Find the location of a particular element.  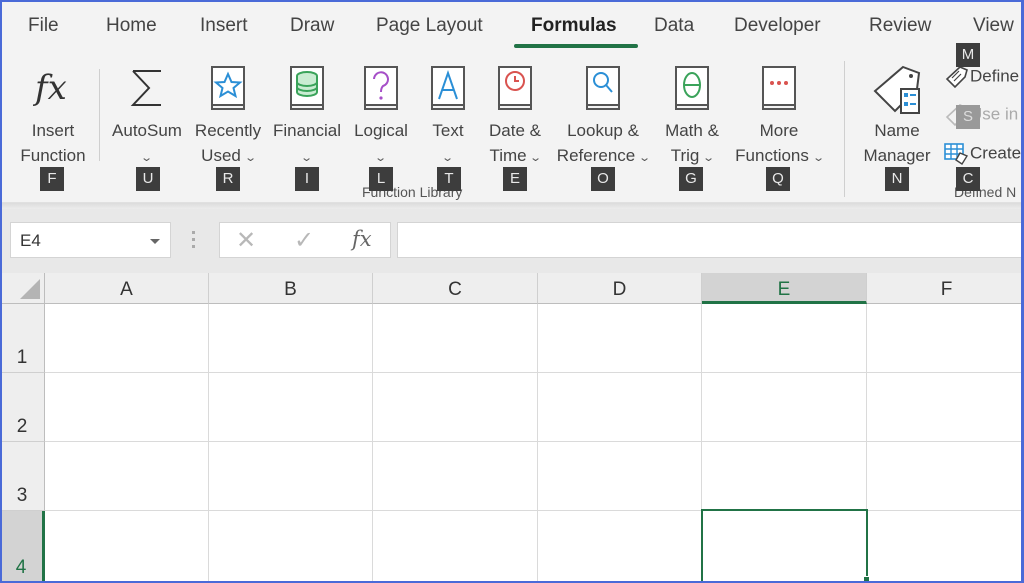

recently-used-label-2: Used is located at coordinates (221, 155).